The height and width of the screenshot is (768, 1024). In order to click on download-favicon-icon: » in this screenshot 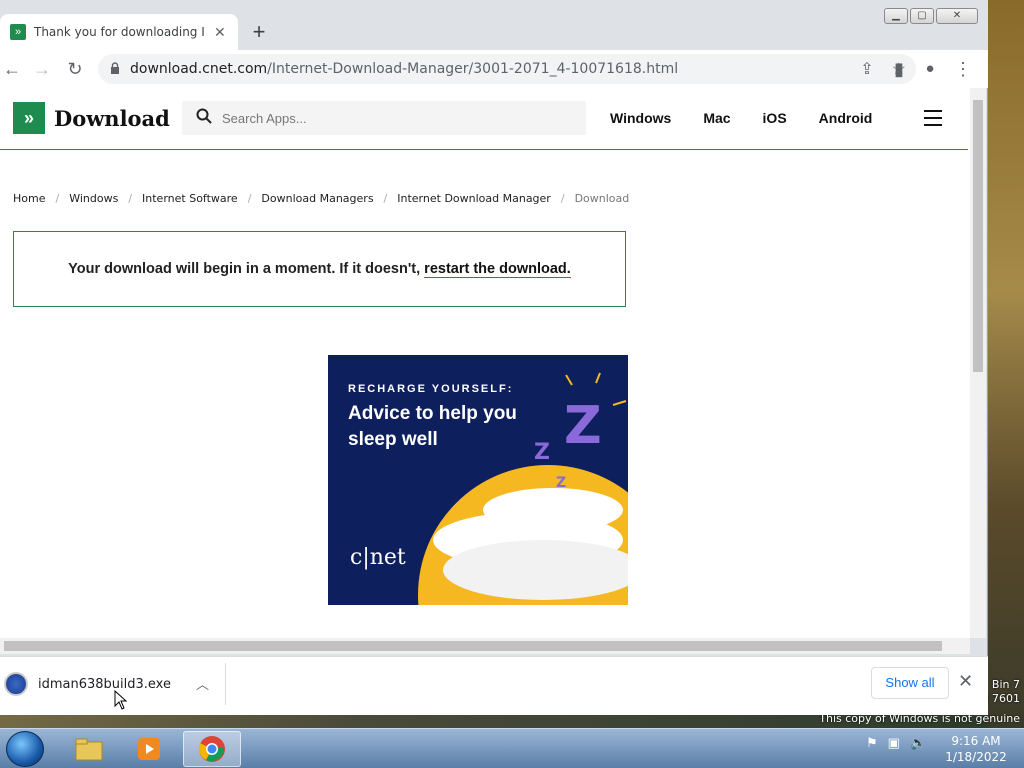, I will do `click(18, 32)`.